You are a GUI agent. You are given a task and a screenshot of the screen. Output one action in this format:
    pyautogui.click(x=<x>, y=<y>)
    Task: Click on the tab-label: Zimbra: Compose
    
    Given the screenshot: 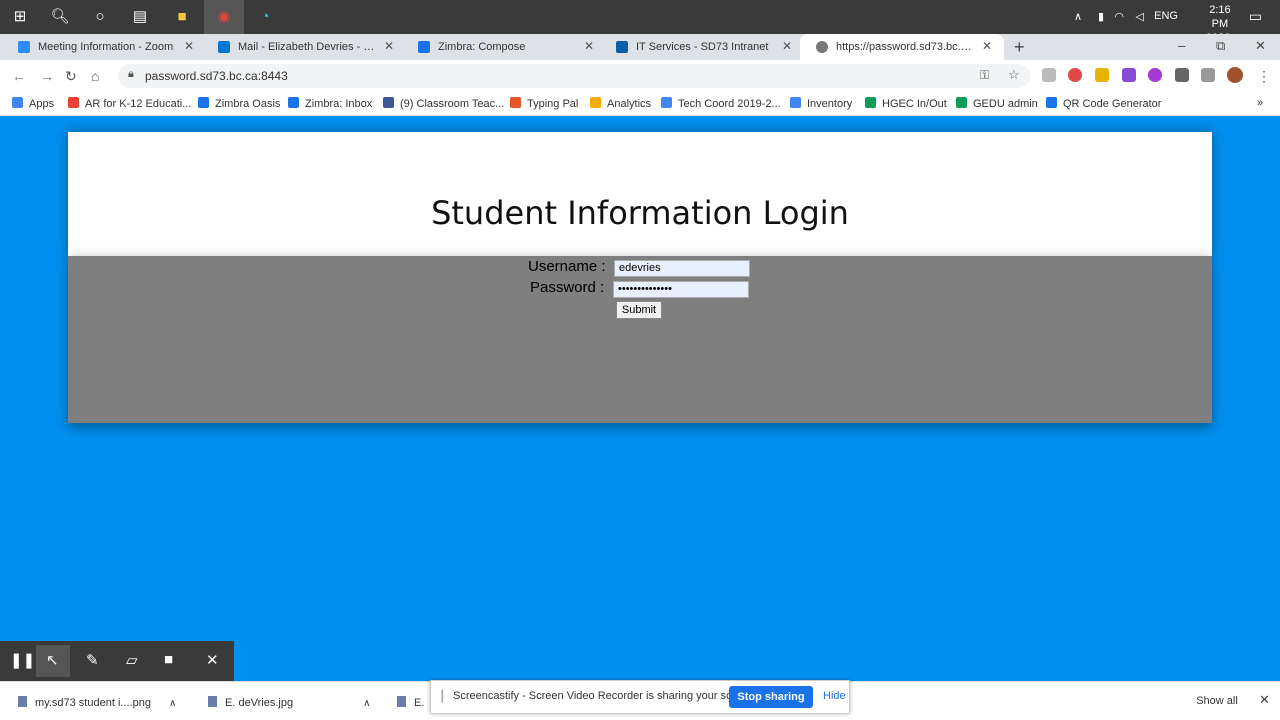 What is the action you would take?
    pyautogui.click(x=482, y=47)
    